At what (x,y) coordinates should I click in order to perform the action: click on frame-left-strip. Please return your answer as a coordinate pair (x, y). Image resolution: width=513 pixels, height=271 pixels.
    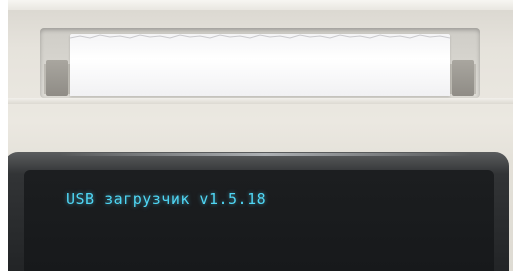
    Looking at the image, I should click on (4, 135).